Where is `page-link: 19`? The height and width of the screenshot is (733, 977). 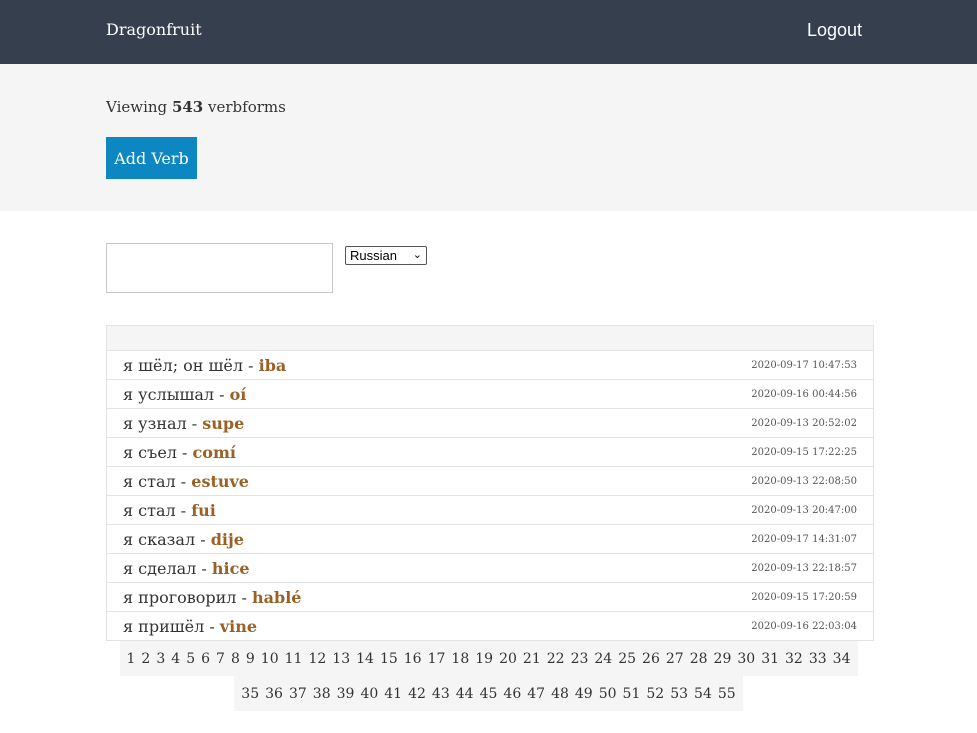
page-link: 19 is located at coordinates (484, 659).